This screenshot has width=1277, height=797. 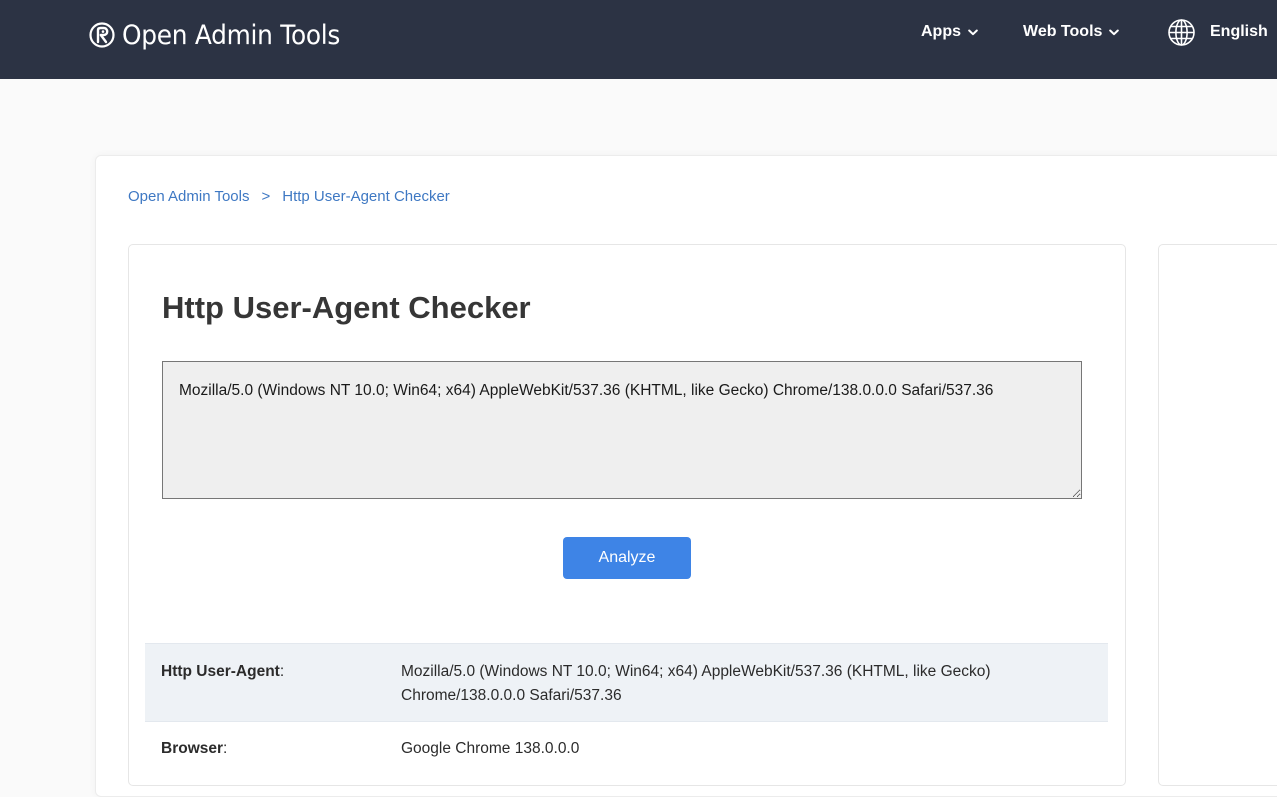 What do you see at coordinates (490, 748) in the screenshot?
I see `result-value-browser: Google Chrome 138.0.0.0` at bounding box center [490, 748].